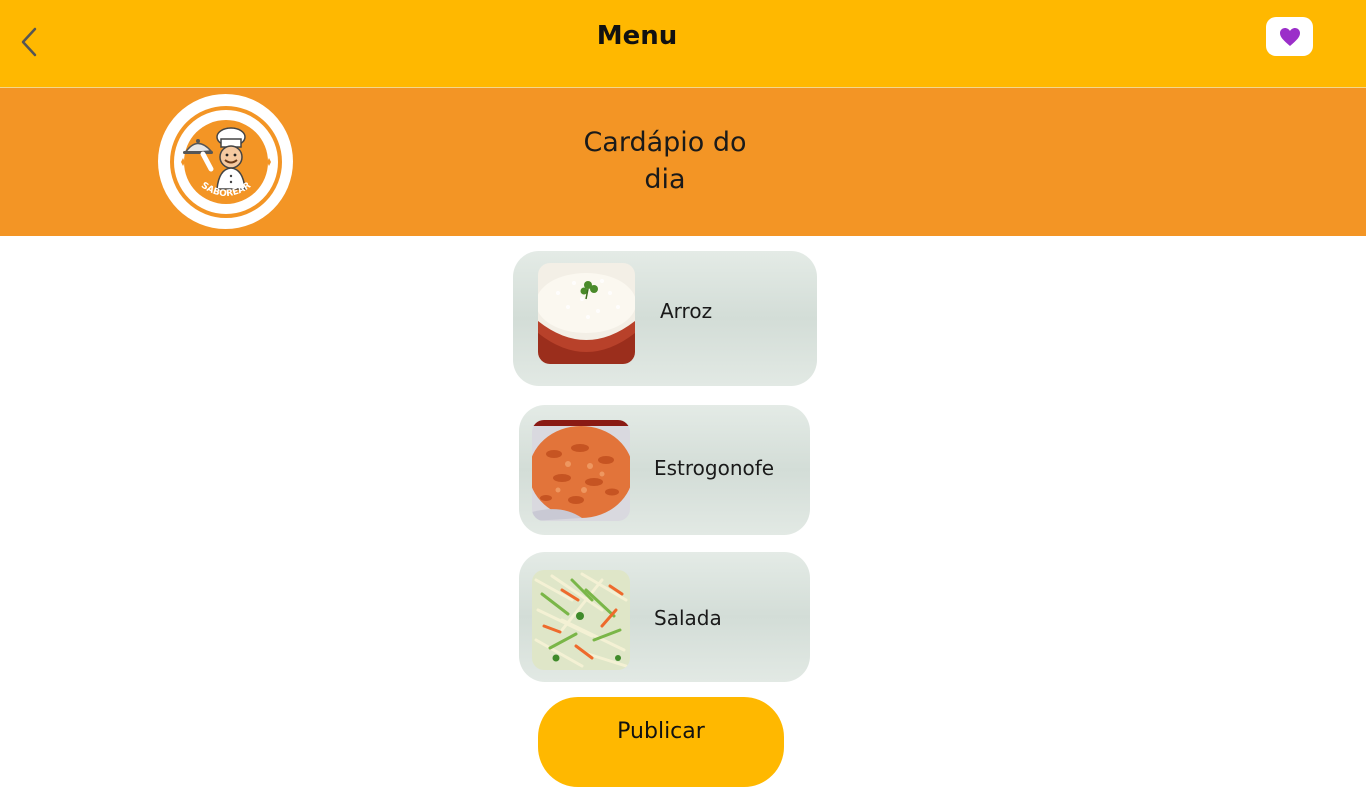  I want to click on restaurant-logo: SABOREAR, so click(225, 161).